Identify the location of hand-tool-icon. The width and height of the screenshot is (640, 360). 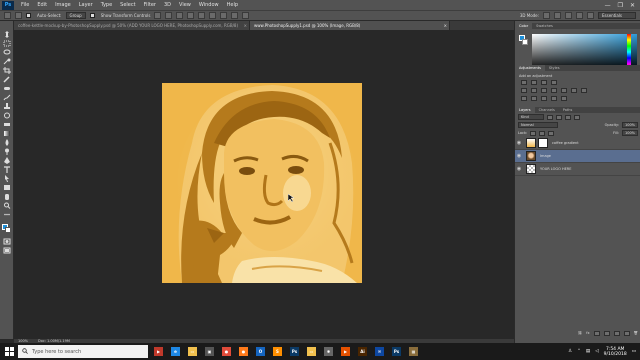
(7, 196).